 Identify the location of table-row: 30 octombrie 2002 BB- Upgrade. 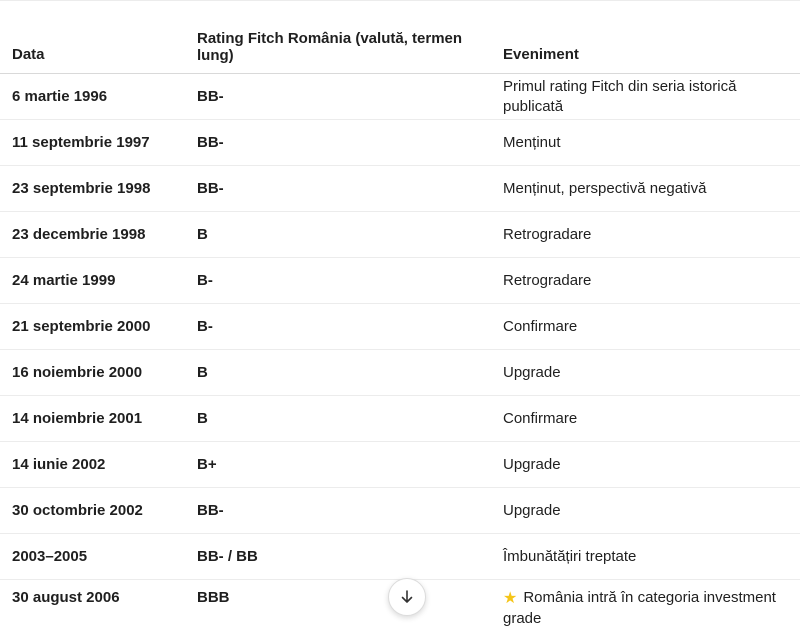
(400, 510).